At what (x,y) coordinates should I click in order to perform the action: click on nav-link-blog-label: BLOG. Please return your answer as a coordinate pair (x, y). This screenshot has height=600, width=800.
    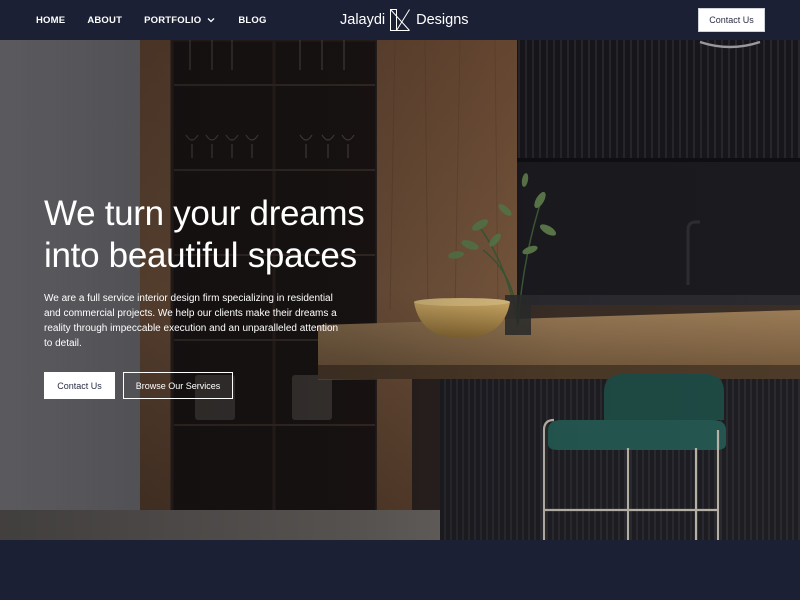
    Looking at the image, I should click on (252, 20).